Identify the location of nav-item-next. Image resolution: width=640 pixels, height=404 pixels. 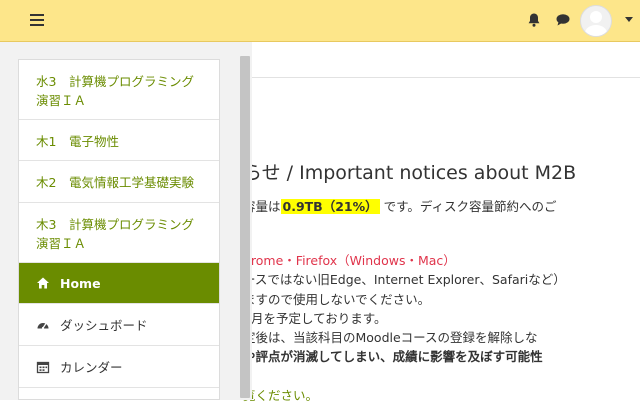
(119, 393).